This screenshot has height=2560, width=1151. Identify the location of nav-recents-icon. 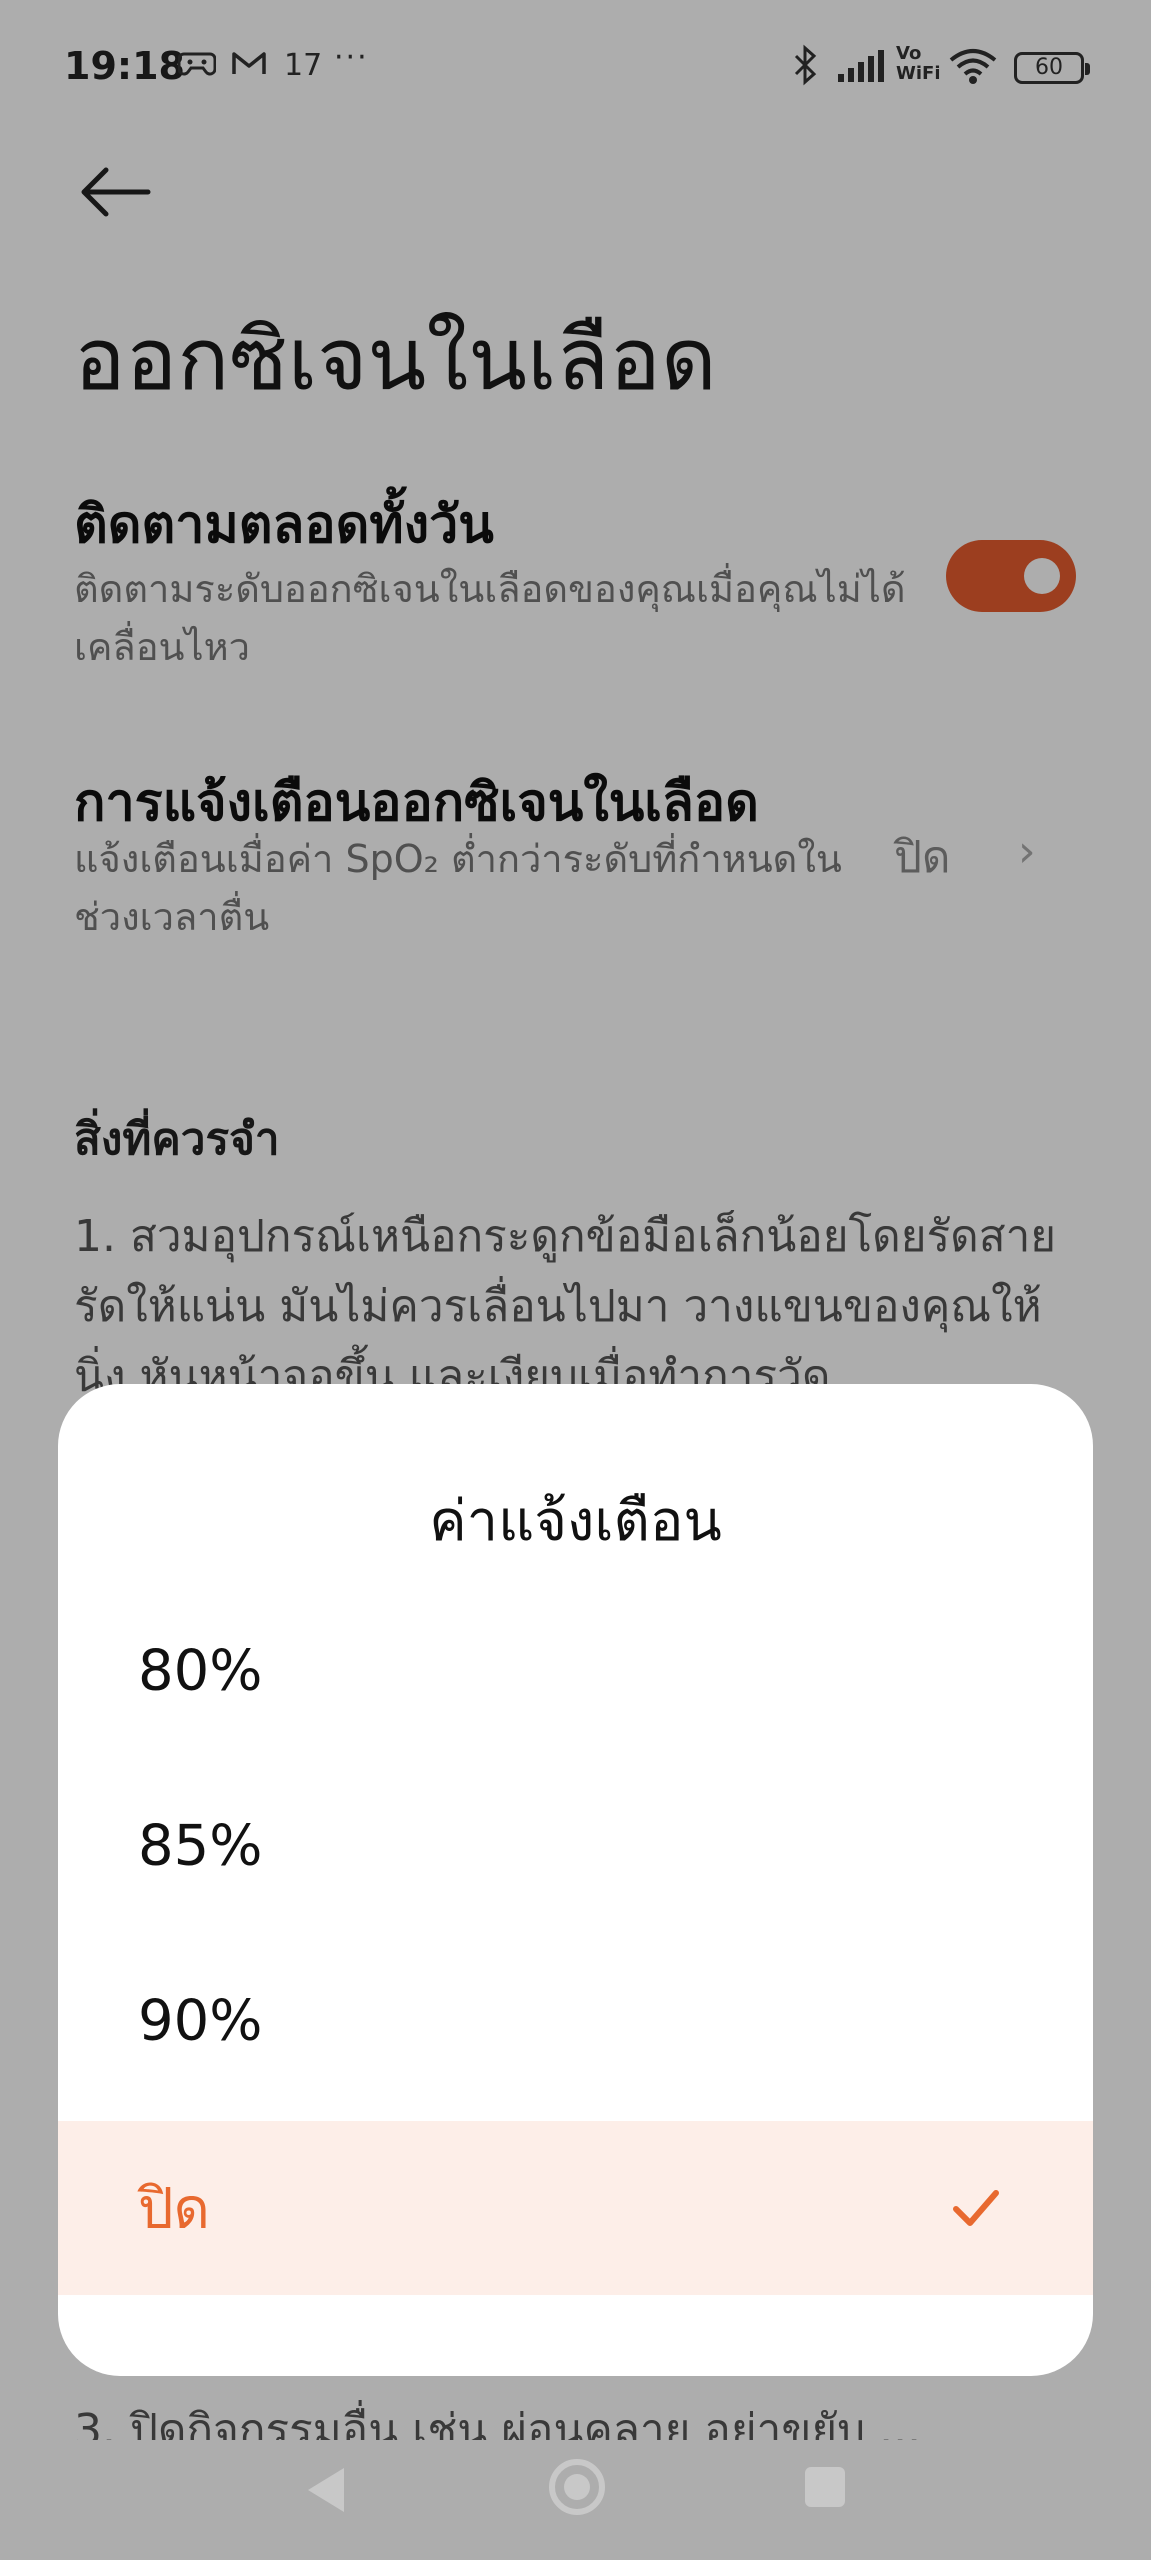
(825, 2489).